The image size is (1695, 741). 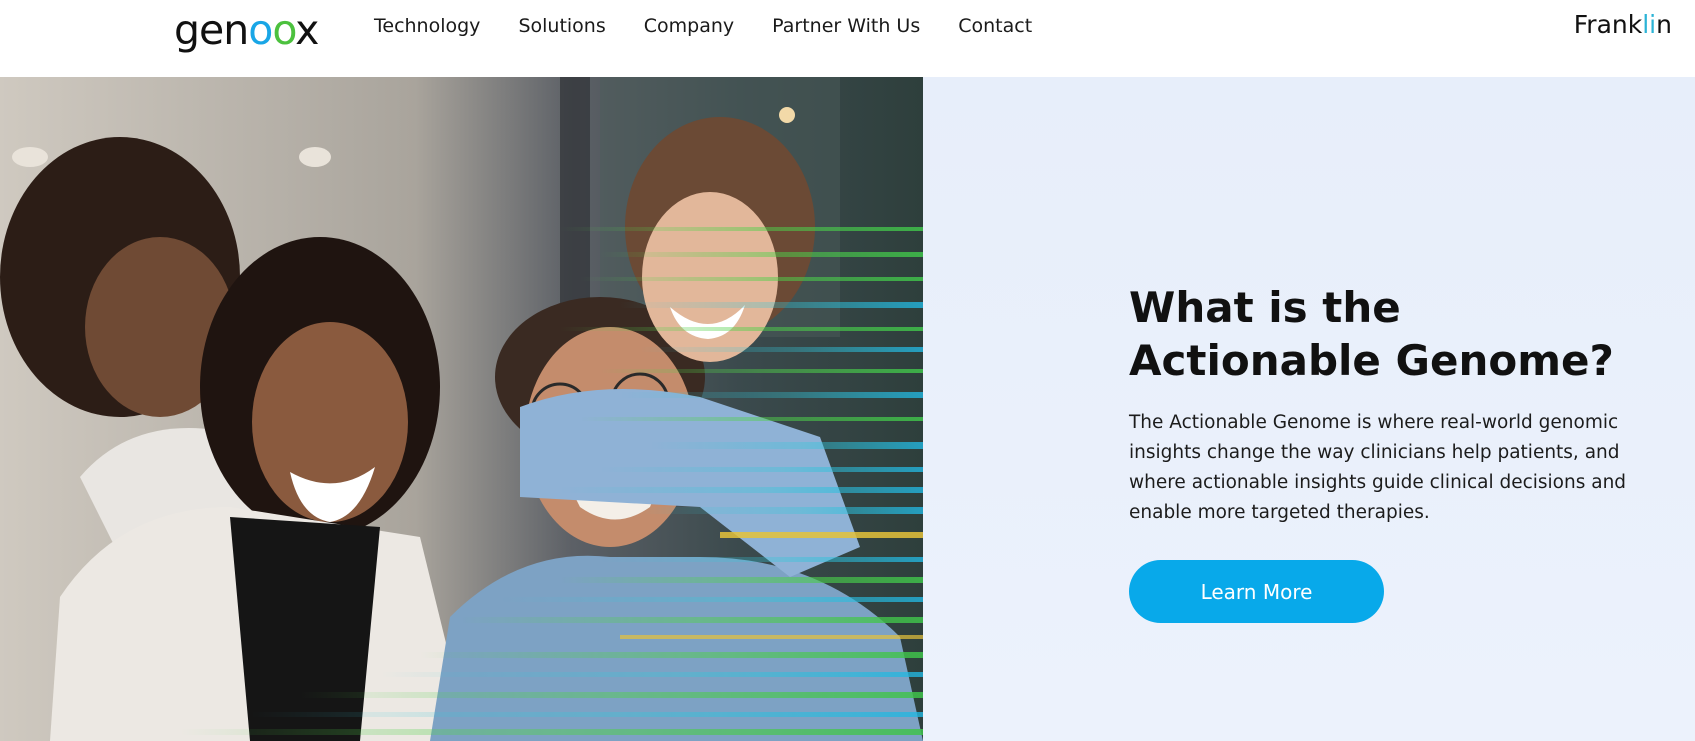 What do you see at coordinates (561, 26) in the screenshot?
I see `nav-solutions: Solutions` at bounding box center [561, 26].